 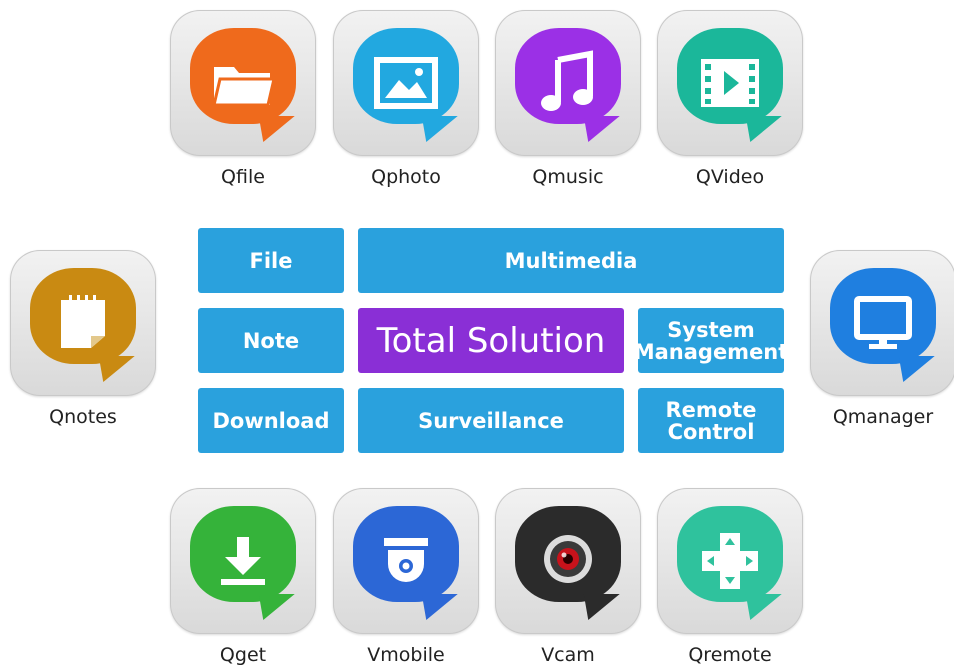 I want to click on webcam-icon, so click(x=568, y=561).